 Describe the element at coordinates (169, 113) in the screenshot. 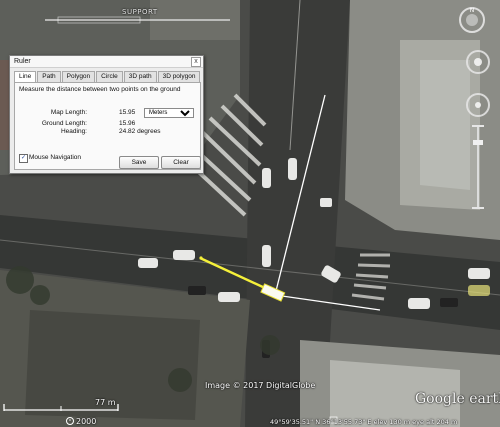

I see `unit-select: Meters` at that location.